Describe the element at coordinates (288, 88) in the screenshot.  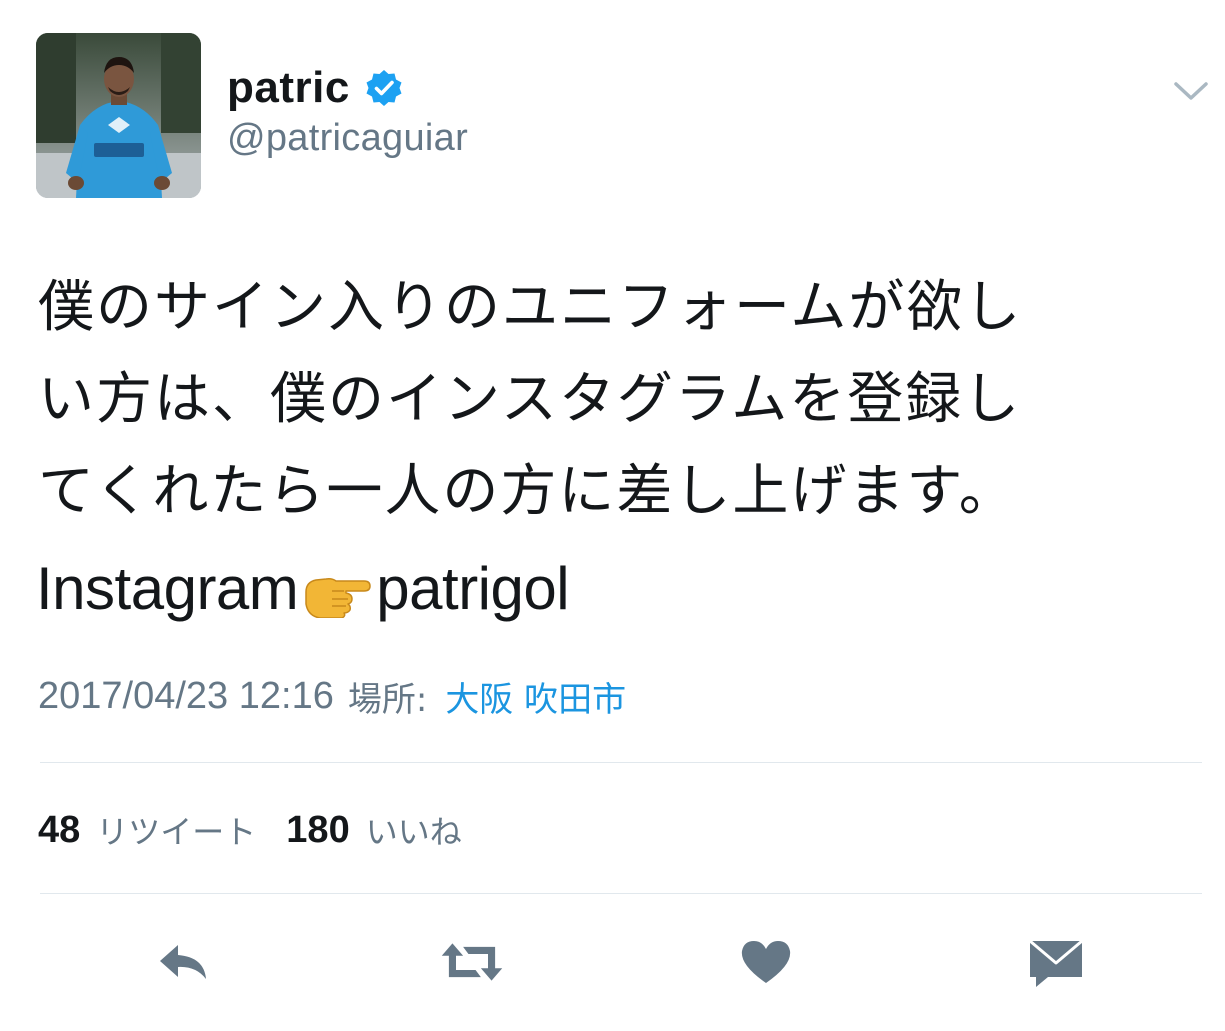
I see `author-display-name: patric` at that location.